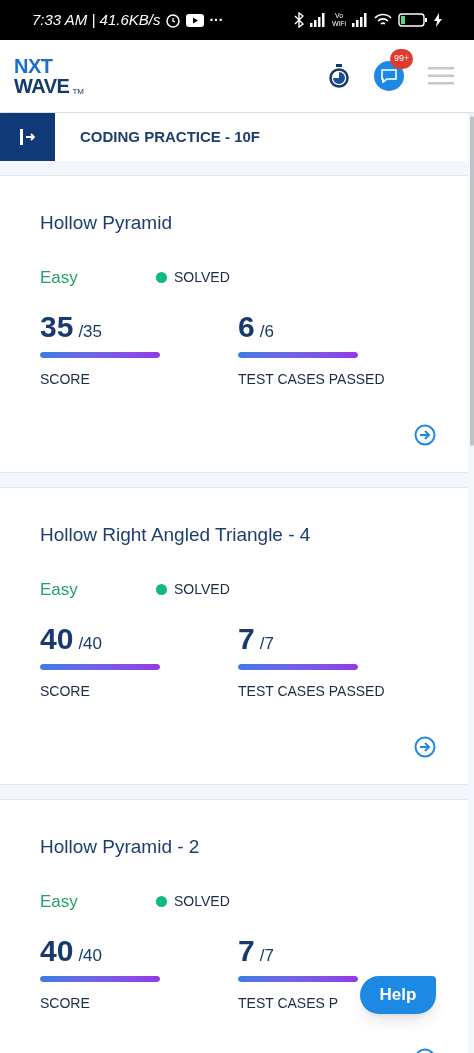 The width and height of the screenshot is (474, 1053). What do you see at coordinates (195, 20) in the screenshot?
I see `video-icon` at bounding box center [195, 20].